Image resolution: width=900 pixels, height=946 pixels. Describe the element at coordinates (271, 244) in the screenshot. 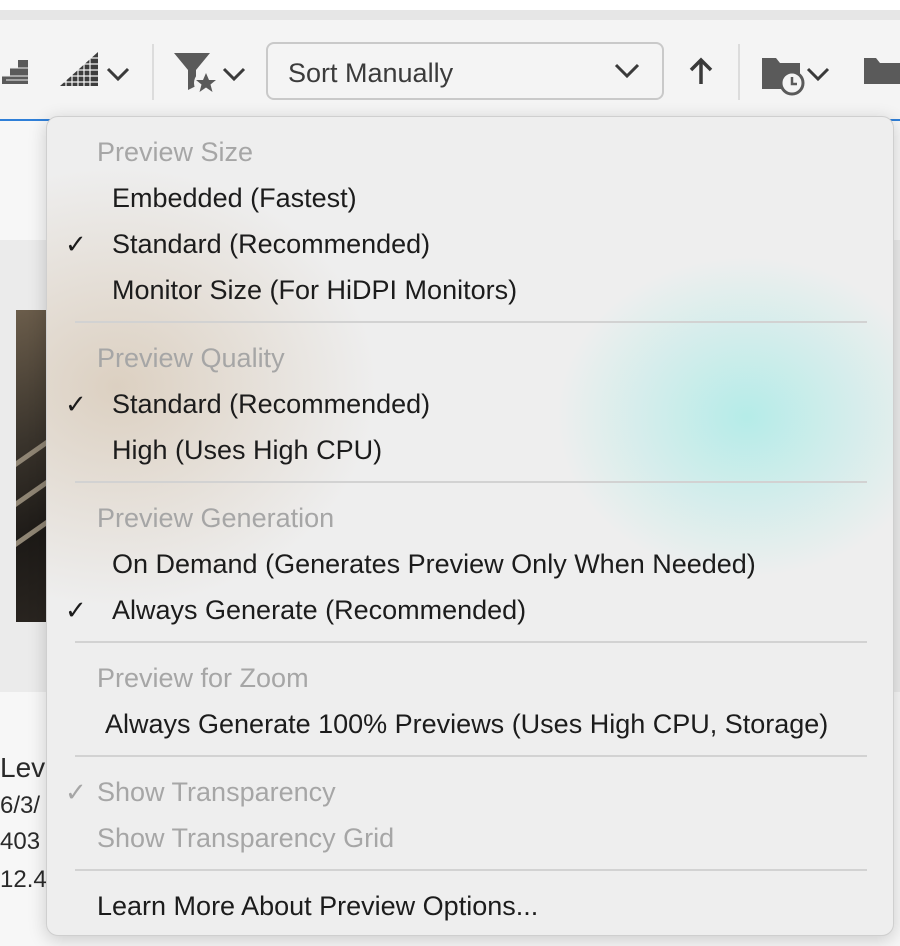

I see `menu-item-size-standard: Standard (Recommended)` at that location.